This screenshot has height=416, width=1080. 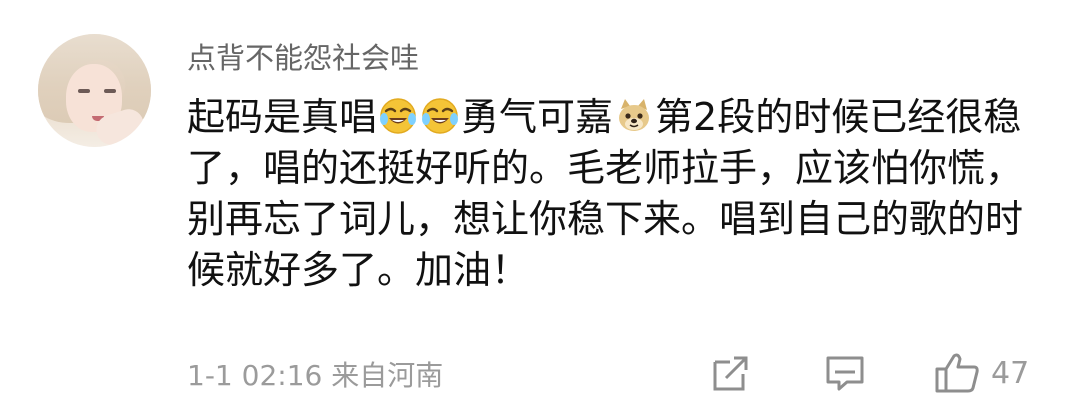 What do you see at coordinates (634, 115) in the screenshot?
I see `doge-emoji` at bounding box center [634, 115].